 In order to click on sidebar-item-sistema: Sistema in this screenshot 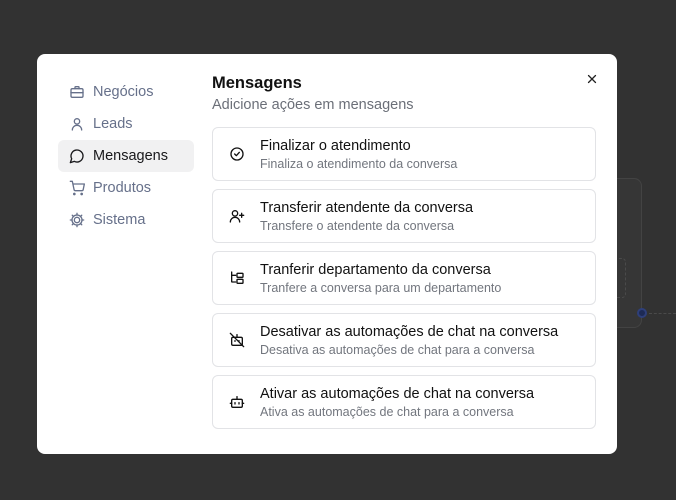, I will do `click(126, 220)`.